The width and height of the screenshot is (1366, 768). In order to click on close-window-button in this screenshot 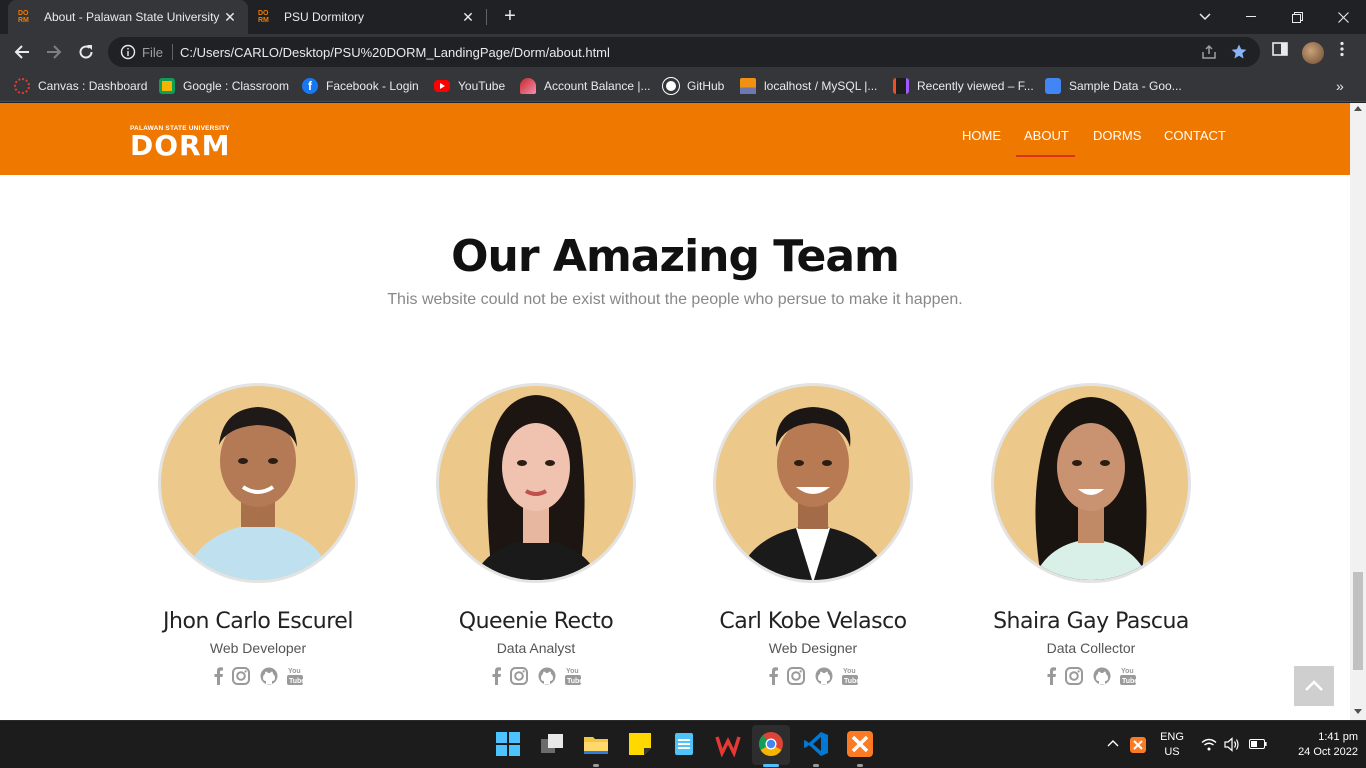, I will do `click(1343, 17)`.